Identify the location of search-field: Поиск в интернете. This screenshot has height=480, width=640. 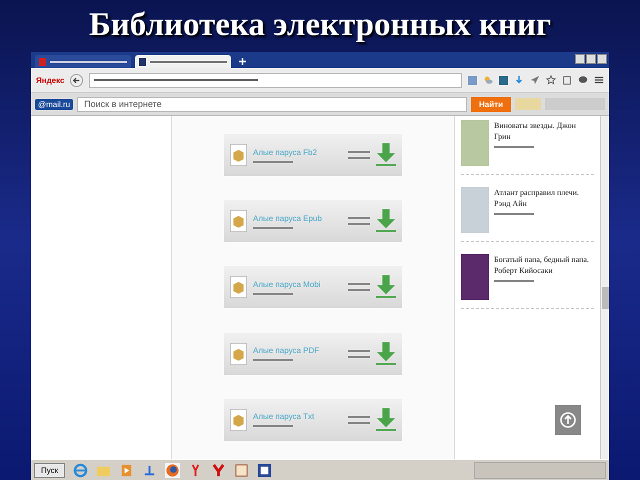
(272, 104).